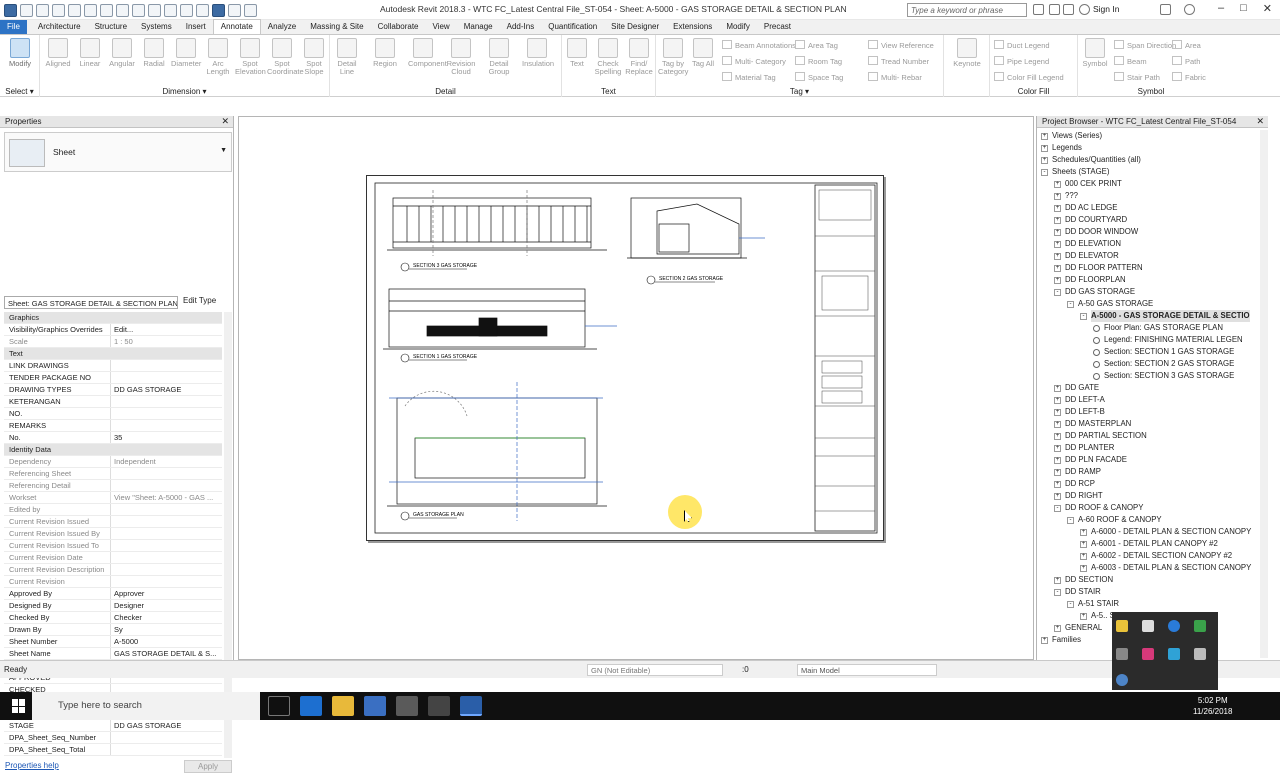 This screenshot has height=773, width=1280. What do you see at coordinates (91, 302) in the screenshot?
I see `instance-selector: Sheet: GAS STORAGE DETAIL & SECTION PLAN` at bounding box center [91, 302].